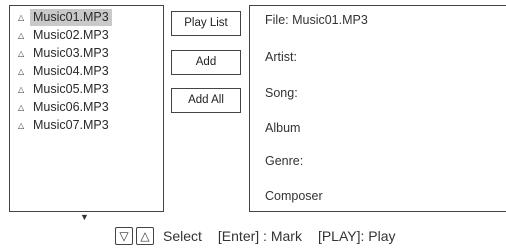 The width and height of the screenshot is (506, 248). Describe the element at coordinates (124, 236) in the screenshot. I see `down-key-icon: ▽` at that location.